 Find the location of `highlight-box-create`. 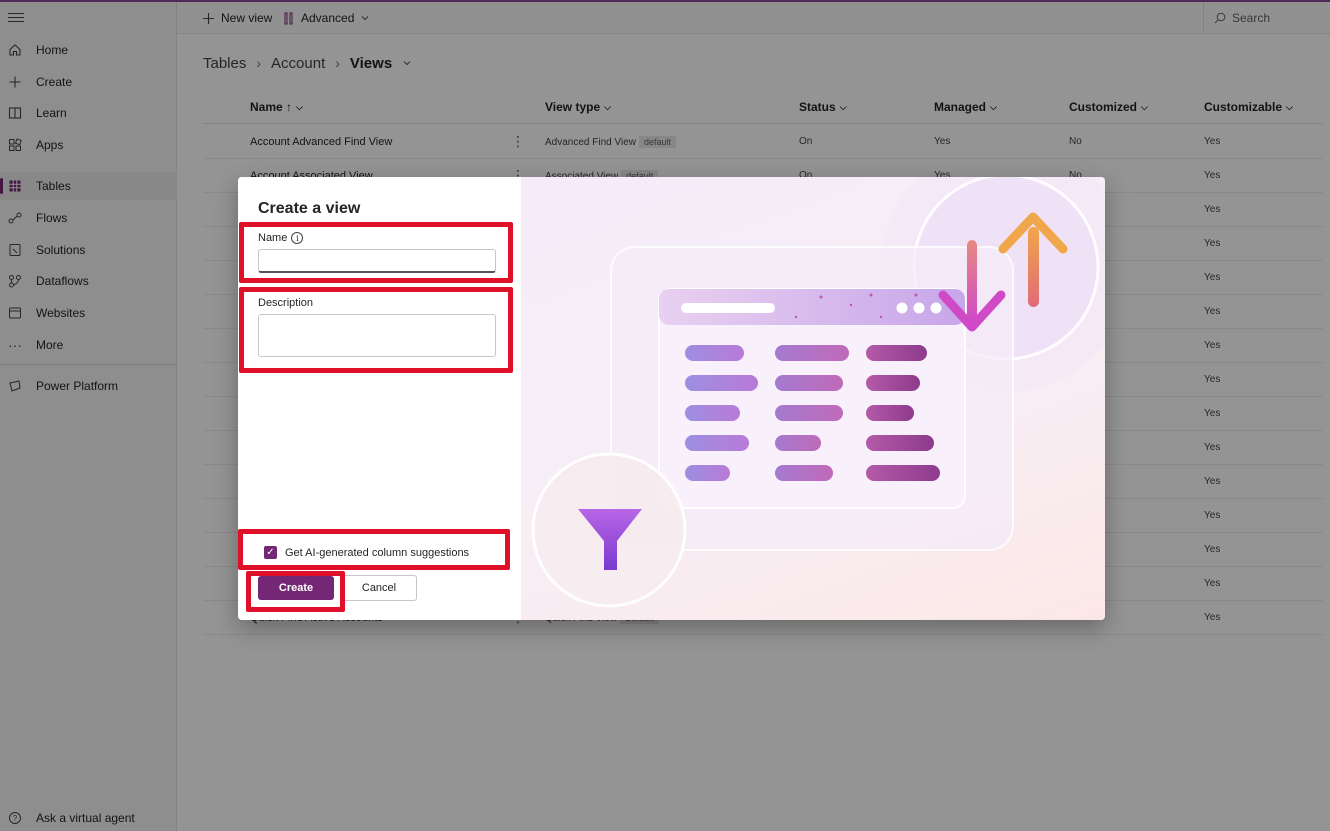

highlight-box-create is located at coordinates (295, 591).